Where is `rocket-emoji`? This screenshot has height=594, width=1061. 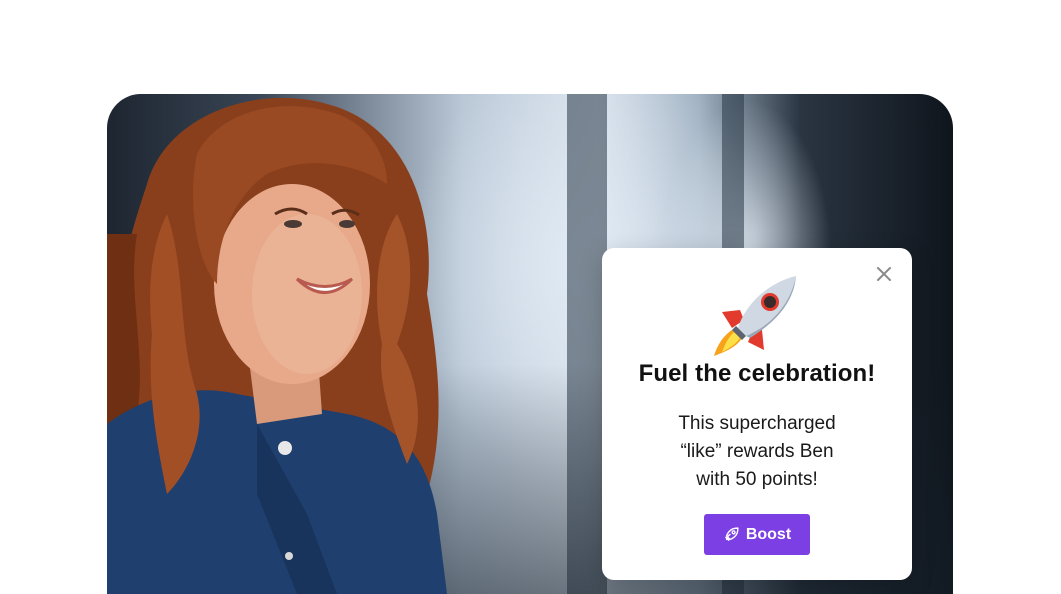
rocket-emoji is located at coordinates (755, 316).